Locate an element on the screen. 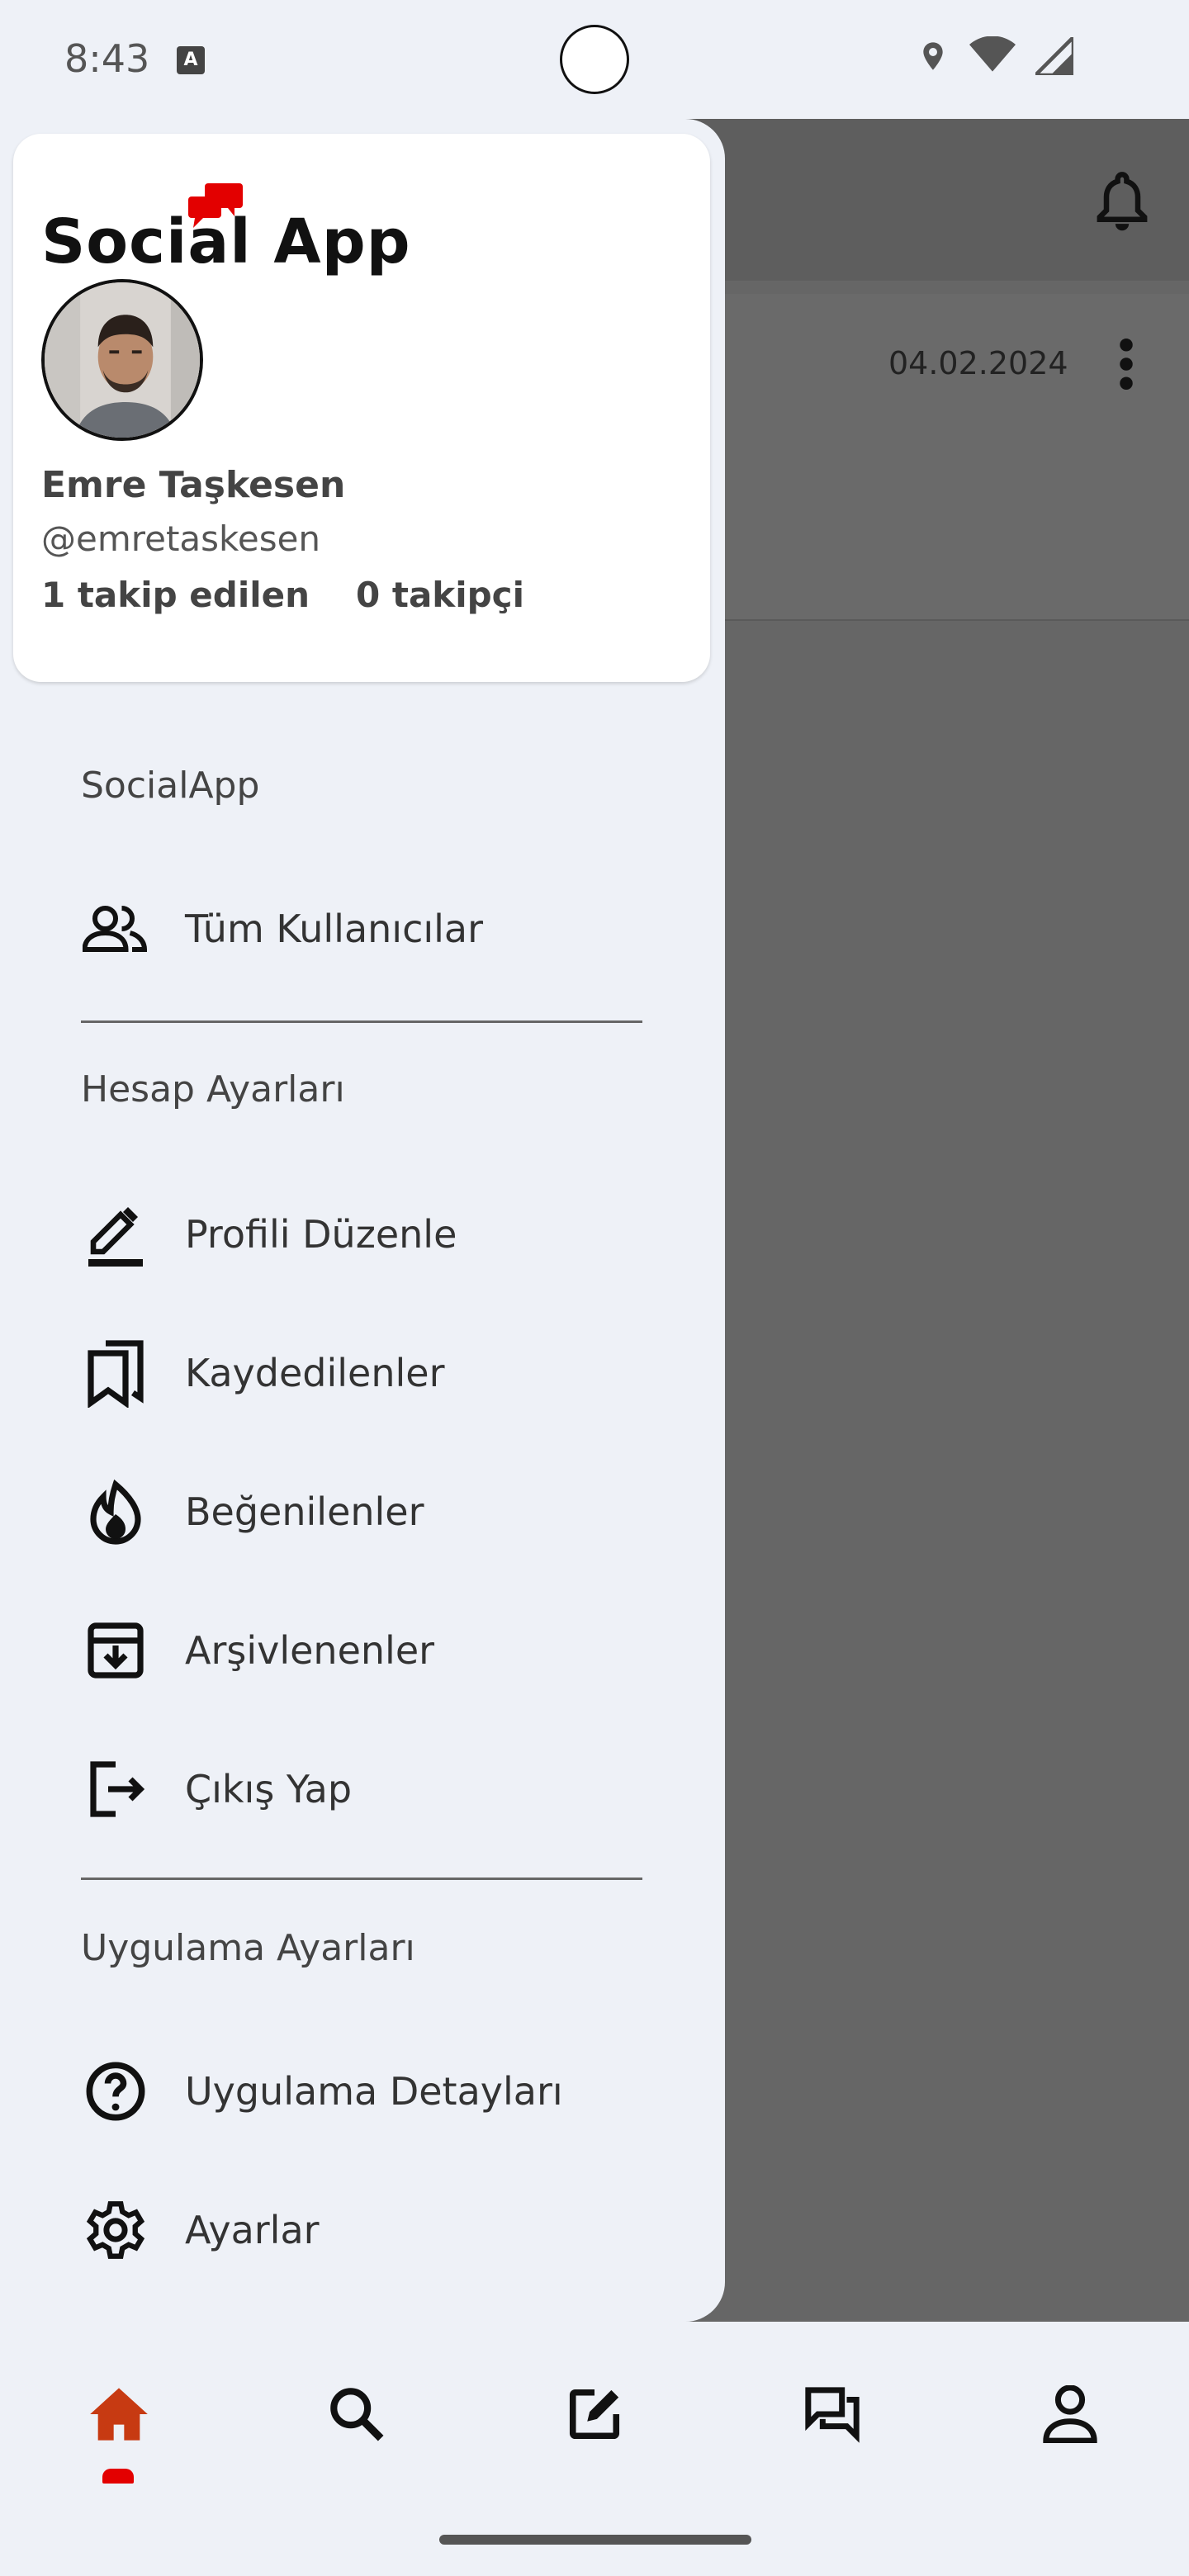  menu-item-liked: Beğenilenler is located at coordinates (370, 1511).